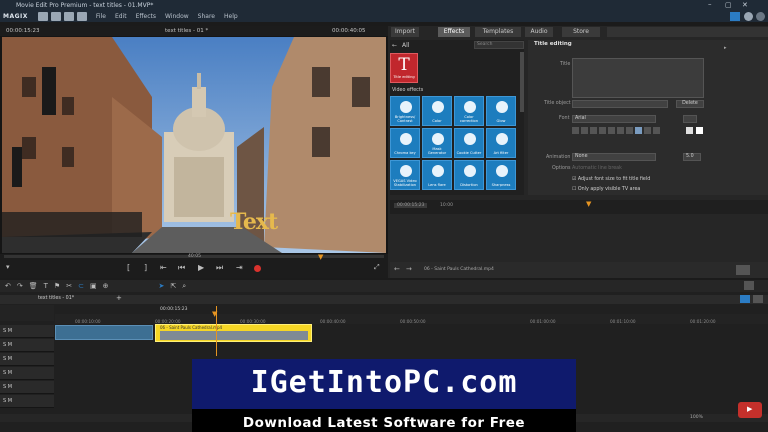  I want to click on fullscreen-icon: ⤢, so click(377, 267).